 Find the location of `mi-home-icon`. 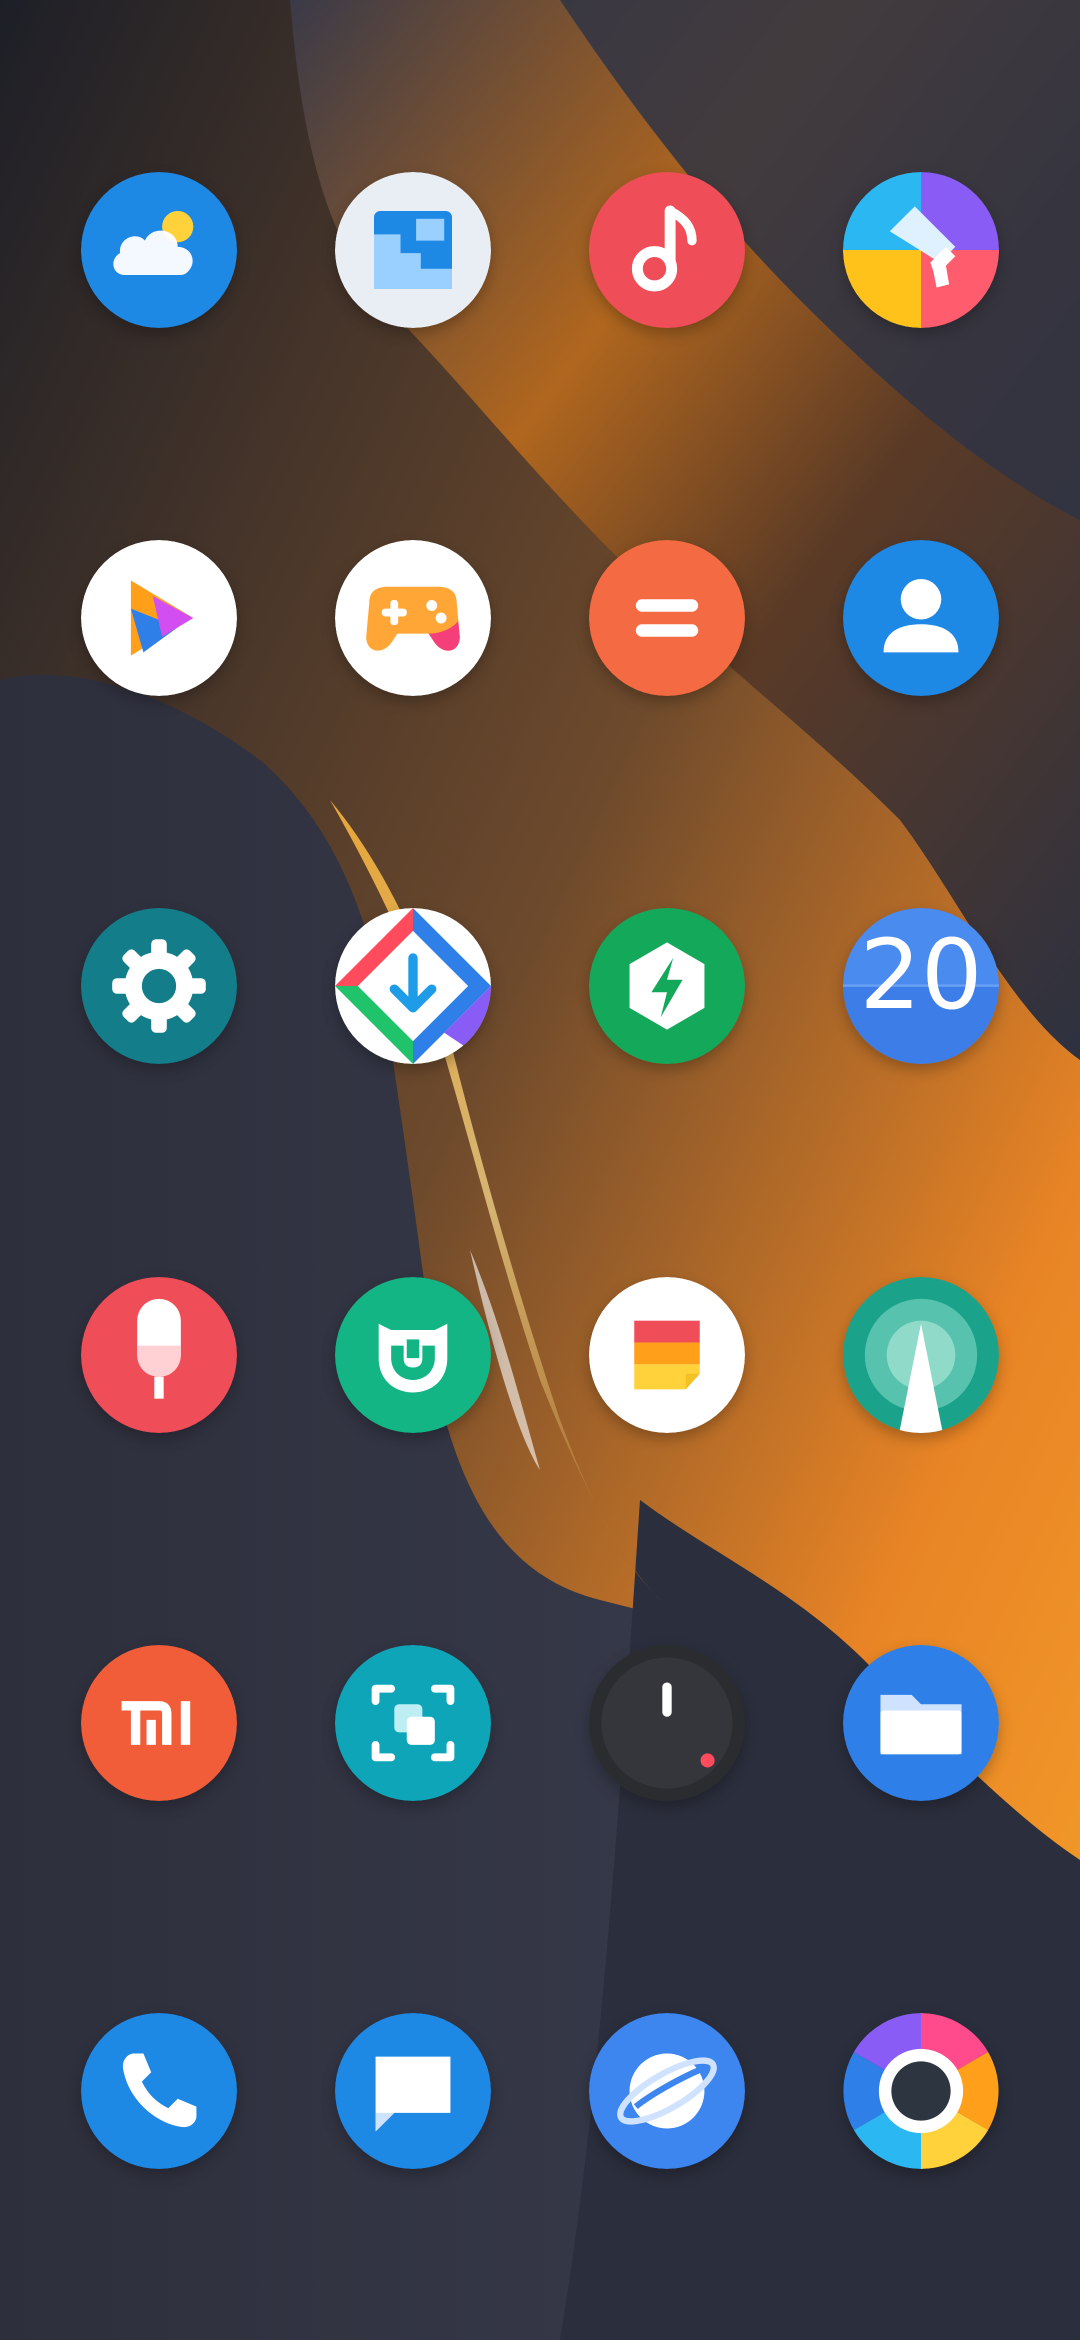

mi-home-icon is located at coordinates (413, 1355).